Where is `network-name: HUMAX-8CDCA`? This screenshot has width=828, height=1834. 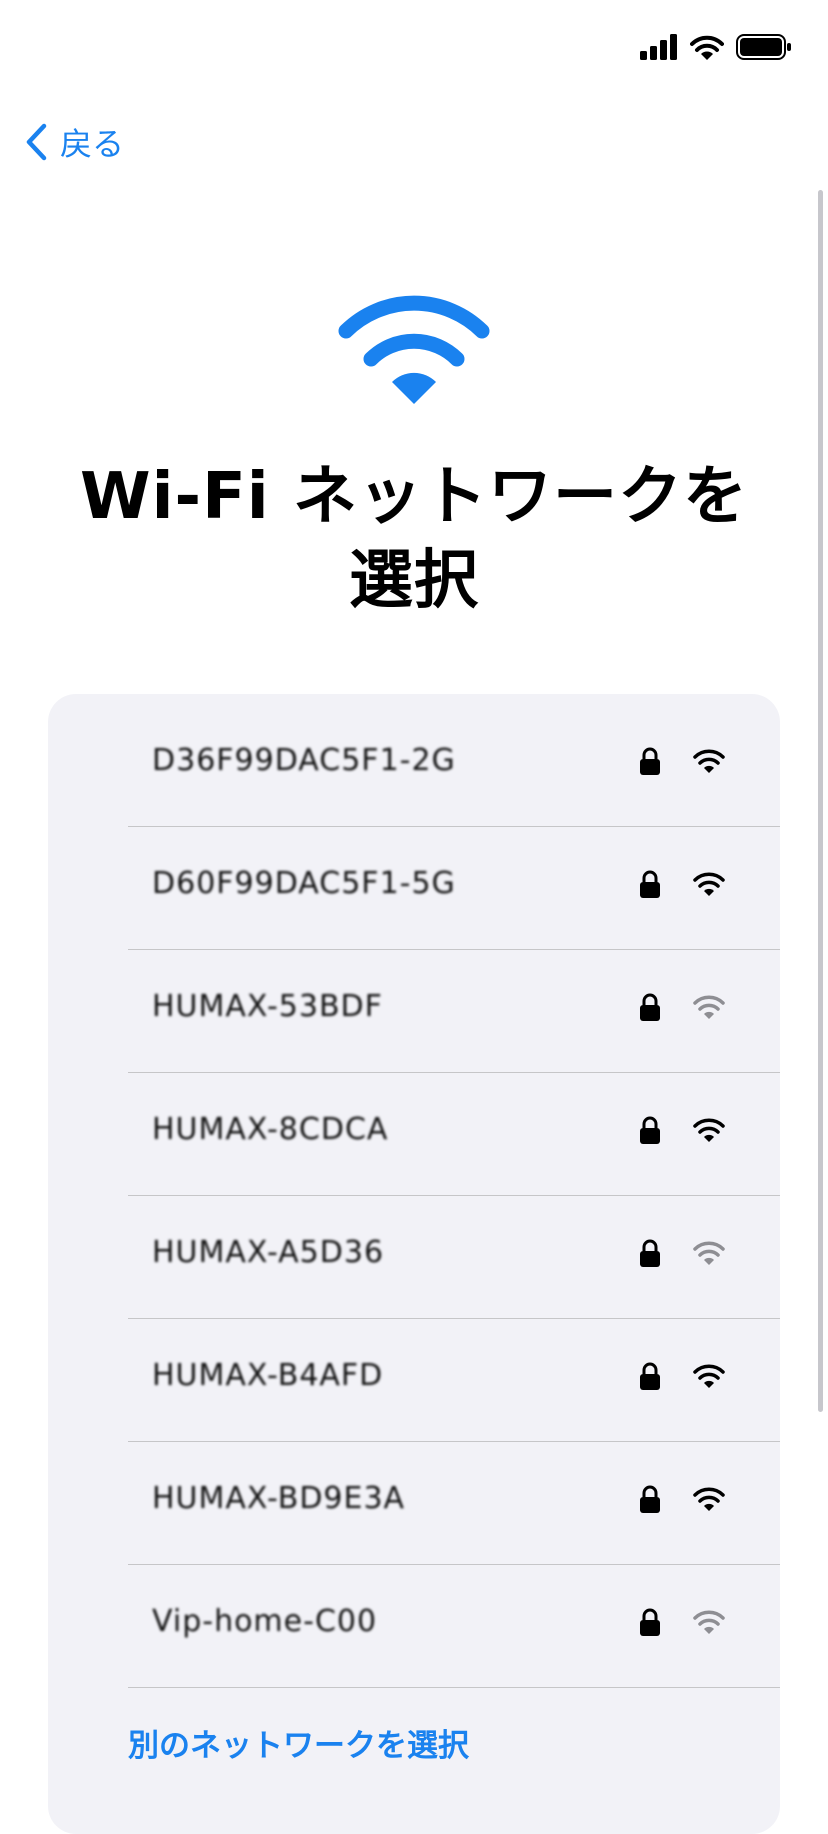 network-name: HUMAX-8CDCA is located at coordinates (270, 1129).